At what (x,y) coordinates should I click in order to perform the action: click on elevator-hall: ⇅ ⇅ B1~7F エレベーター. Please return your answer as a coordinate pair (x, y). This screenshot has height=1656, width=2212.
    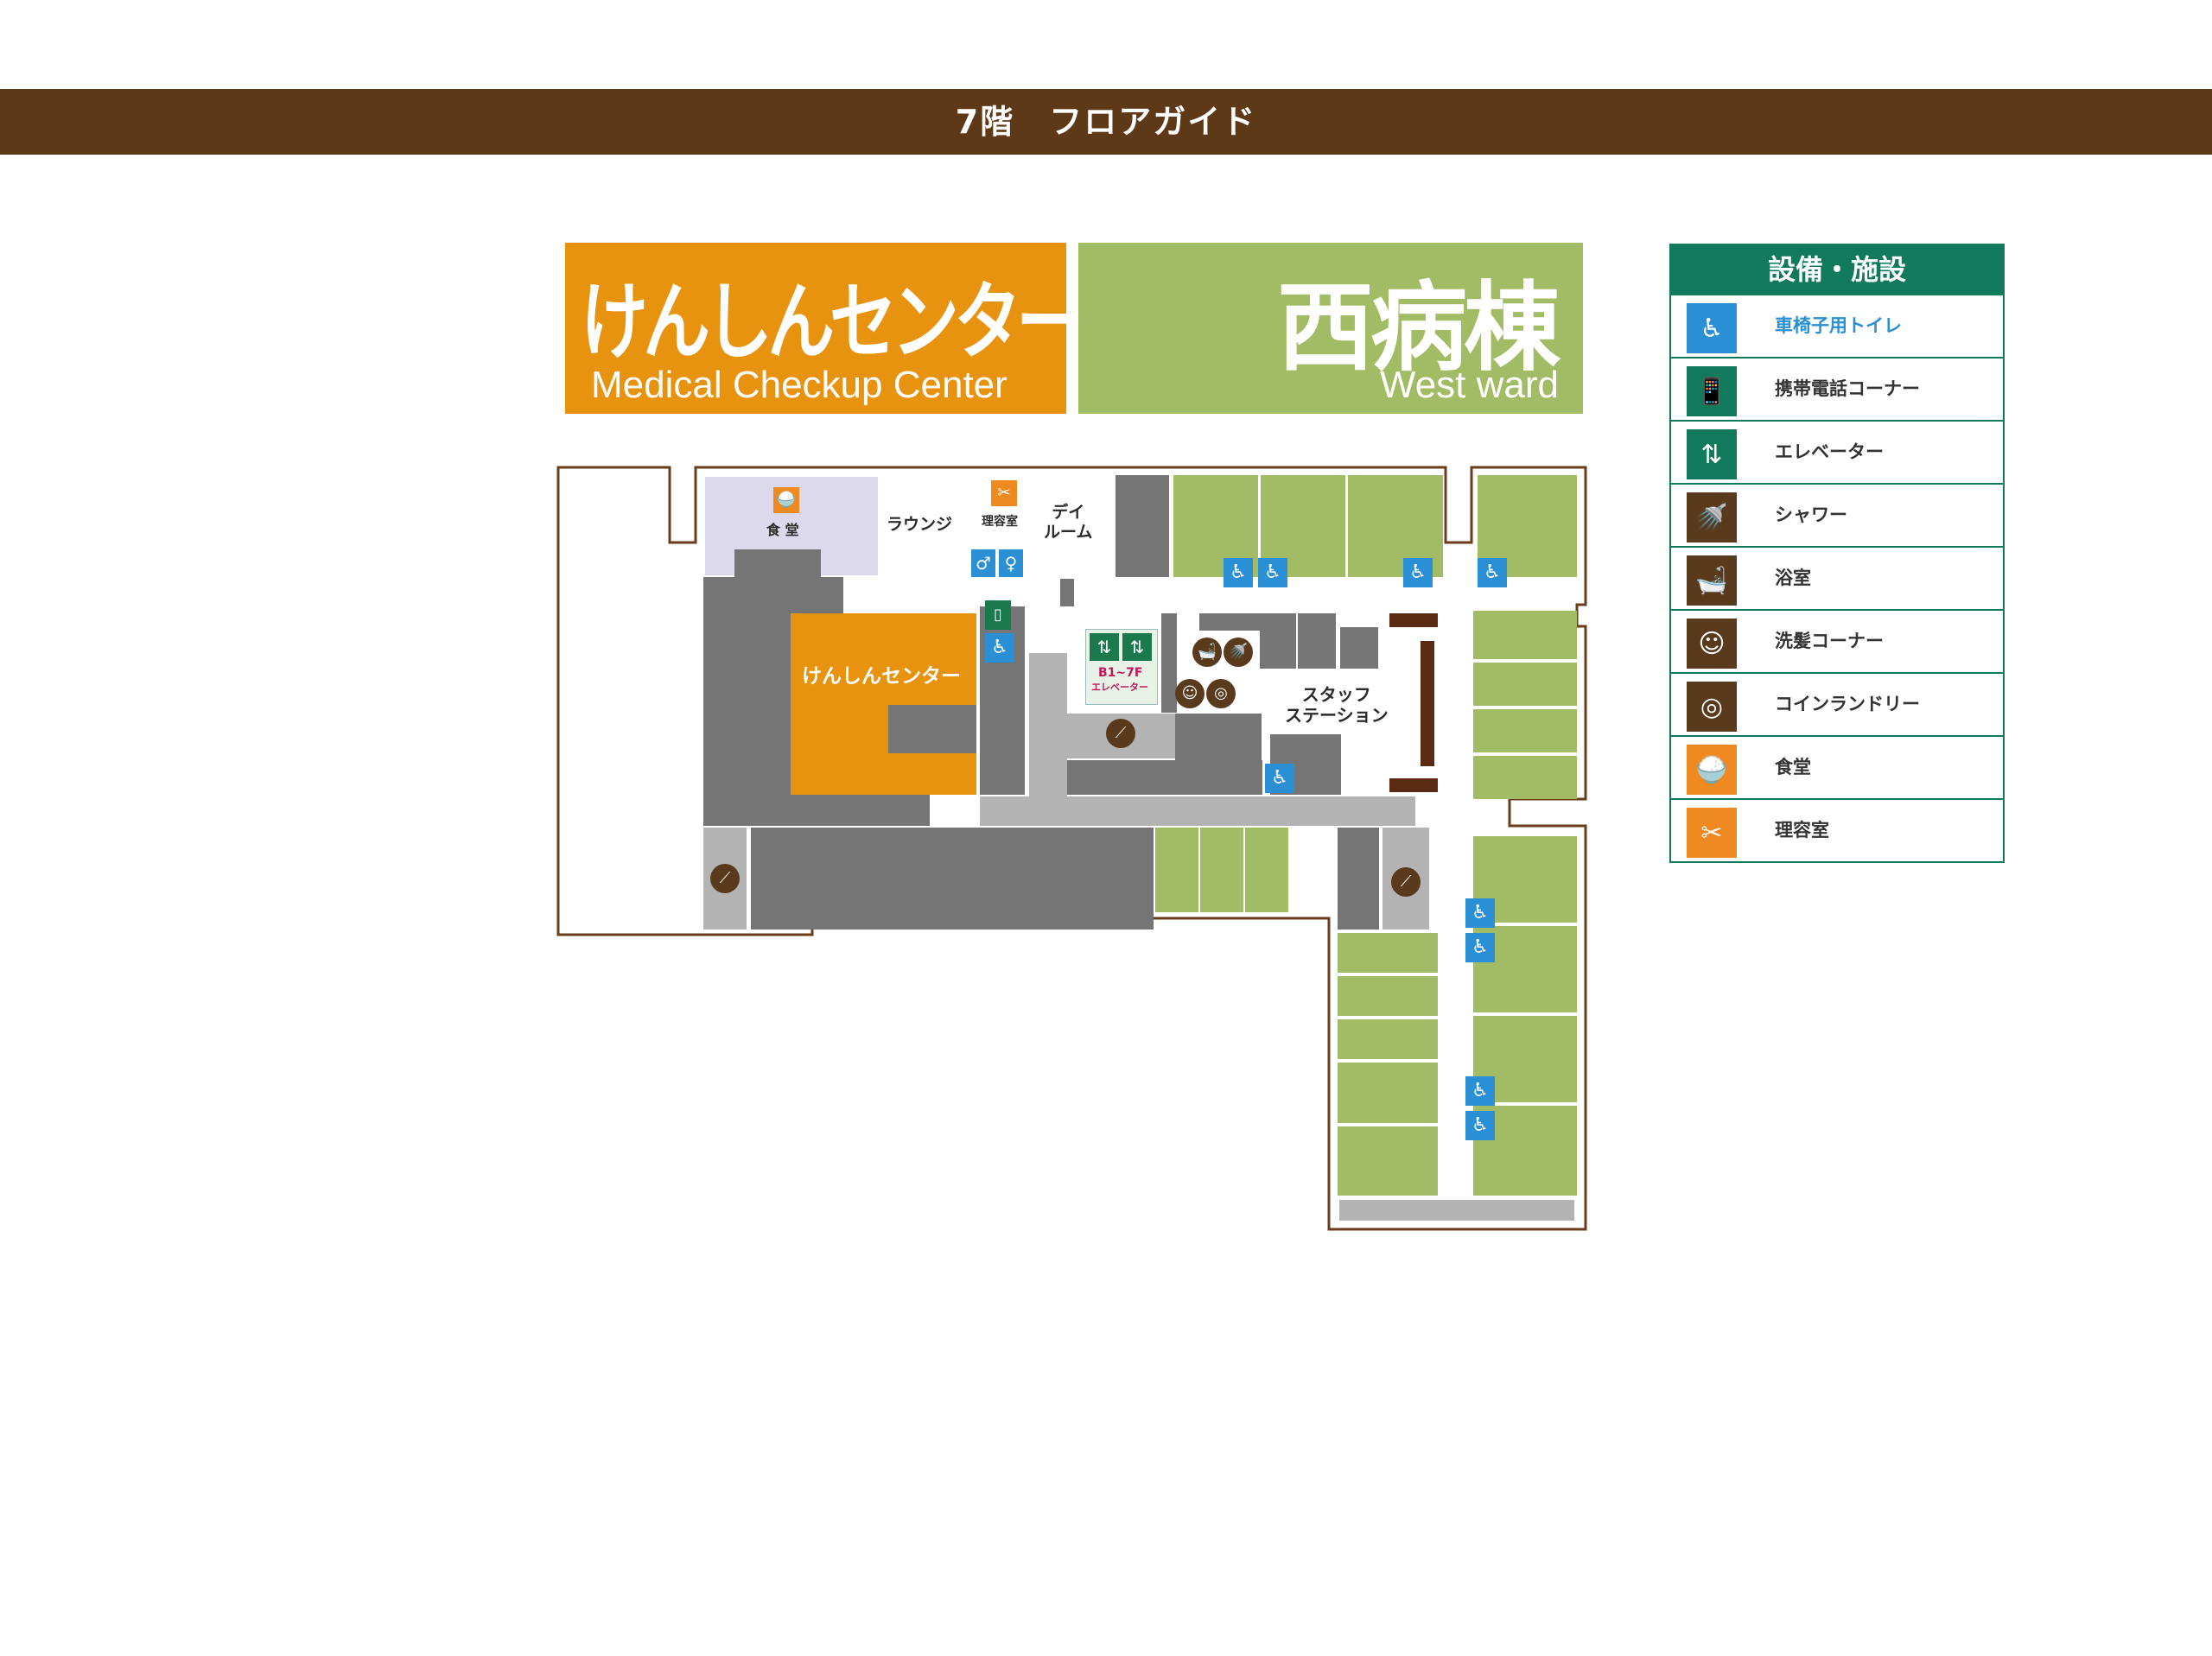
    Looking at the image, I should click on (1121, 667).